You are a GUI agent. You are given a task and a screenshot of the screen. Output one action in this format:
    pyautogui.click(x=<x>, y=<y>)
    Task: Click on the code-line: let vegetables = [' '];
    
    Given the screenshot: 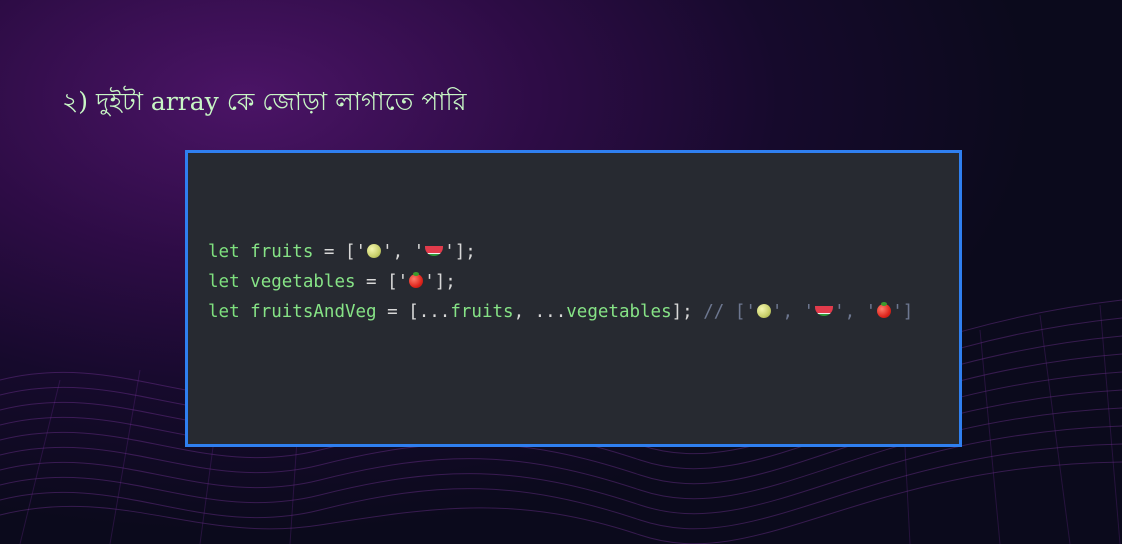 What is the action you would take?
    pyautogui.click(x=560, y=282)
    